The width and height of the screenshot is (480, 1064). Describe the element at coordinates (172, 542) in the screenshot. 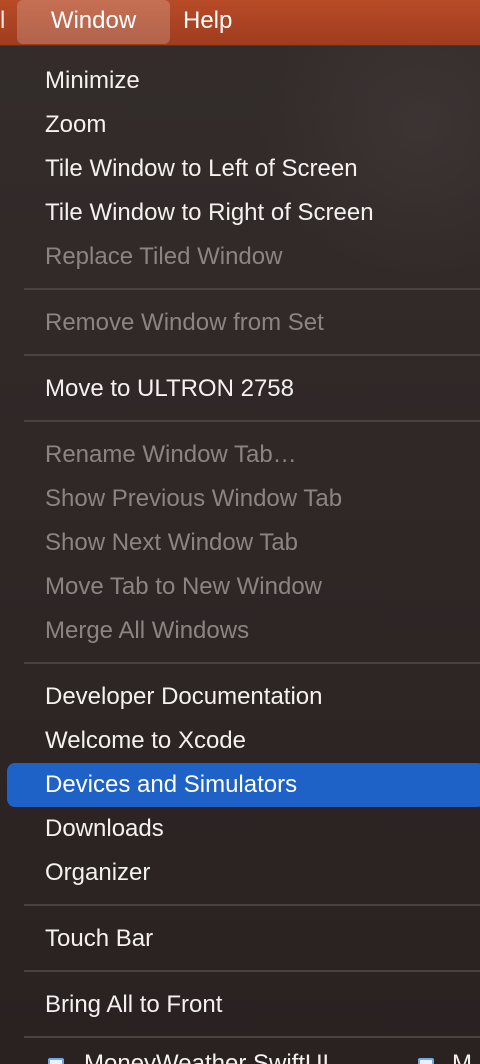

I see `menu-item-show-next-window-tab: Show Next Window Tab` at that location.